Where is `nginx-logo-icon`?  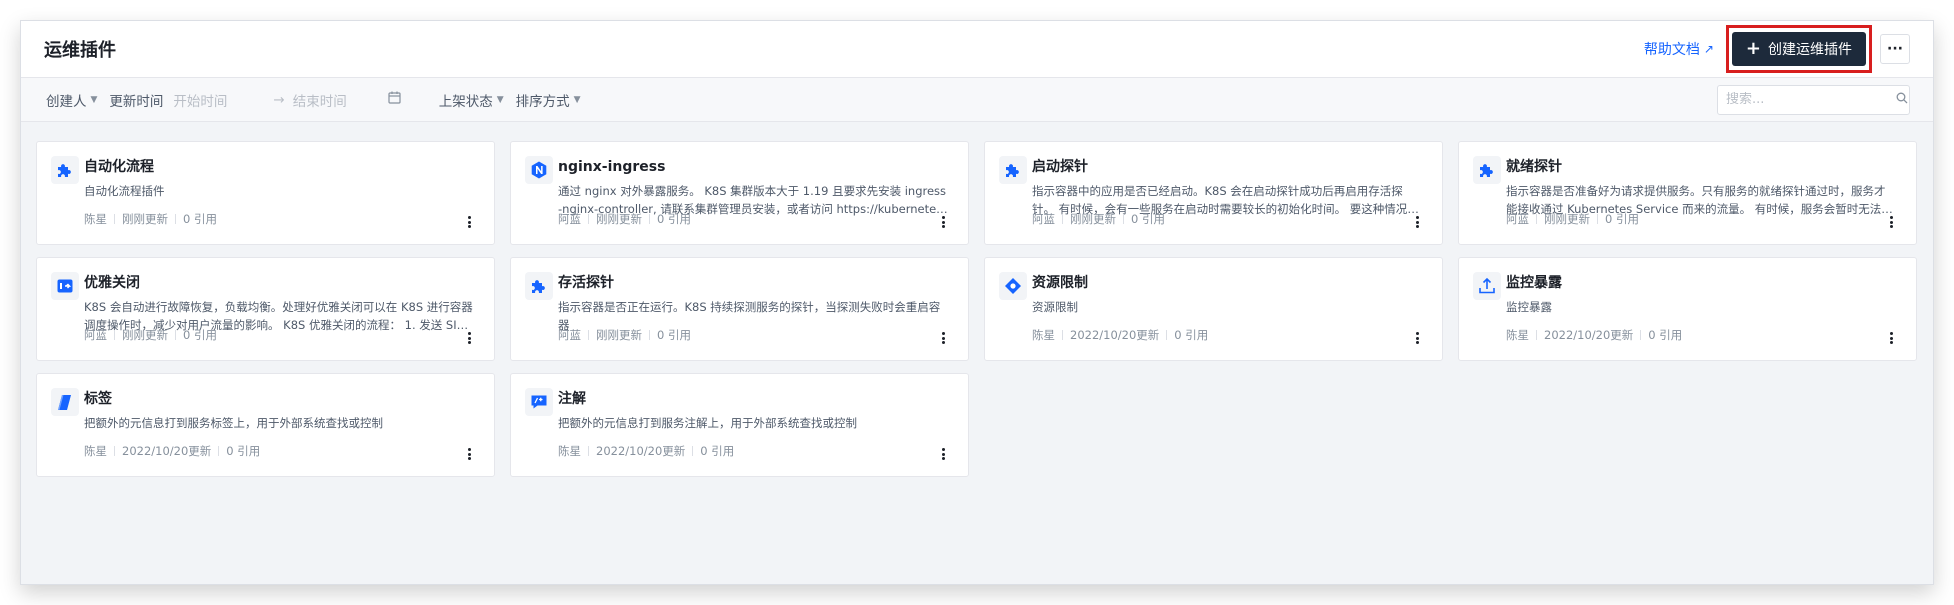 nginx-logo-icon is located at coordinates (539, 170).